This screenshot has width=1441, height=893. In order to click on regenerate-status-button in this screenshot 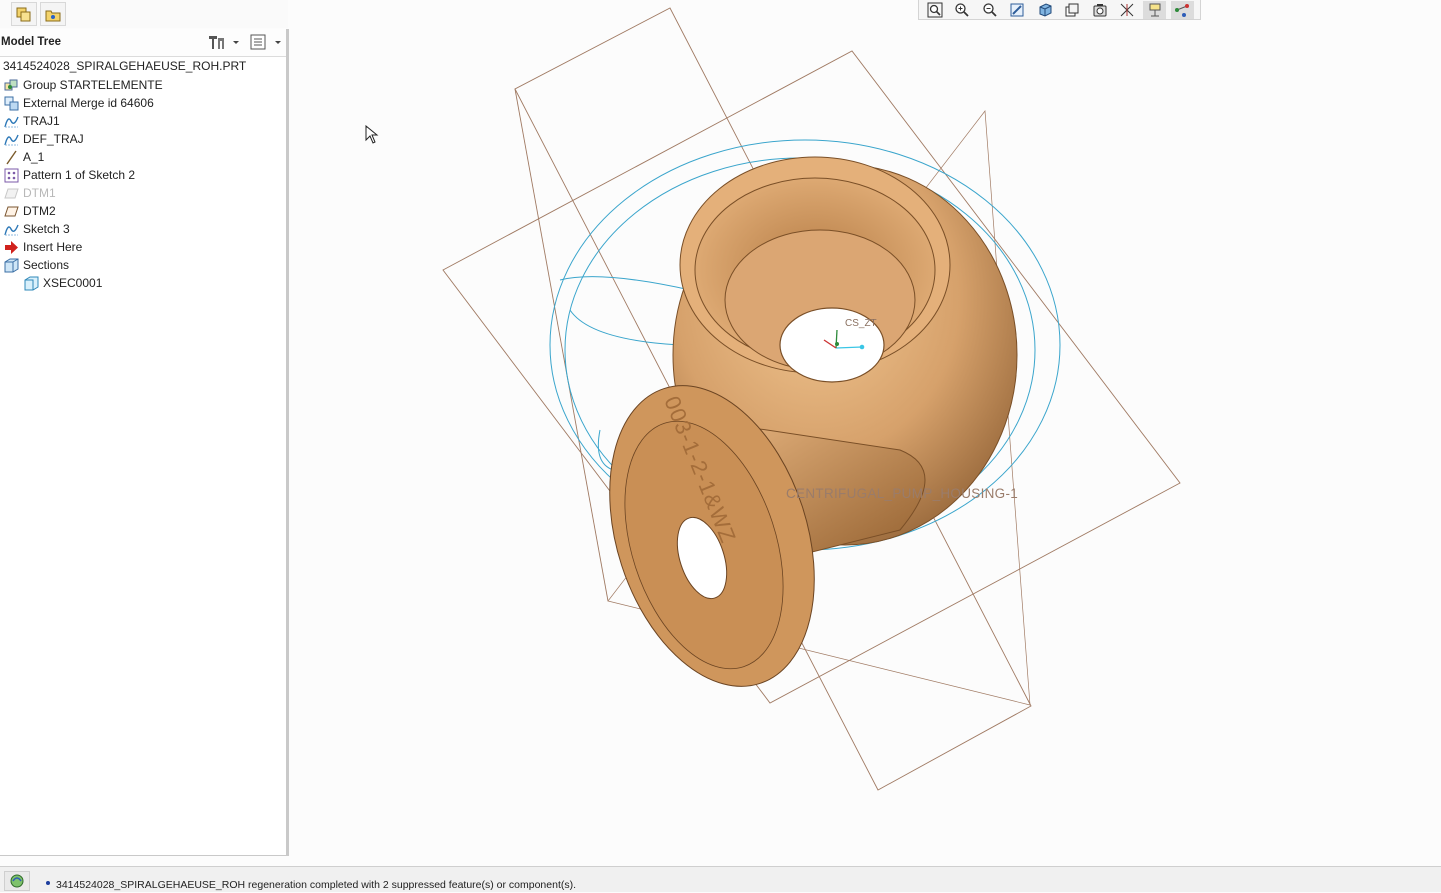, I will do `click(17, 881)`.